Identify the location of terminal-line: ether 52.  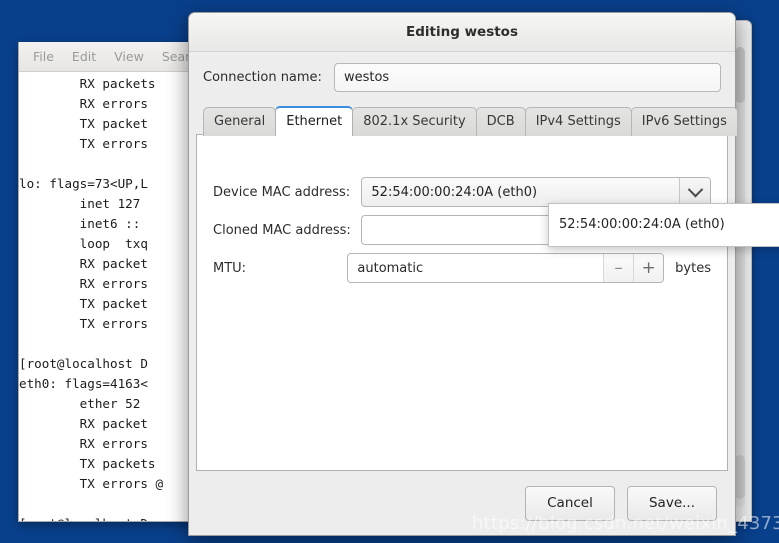
(80, 403).